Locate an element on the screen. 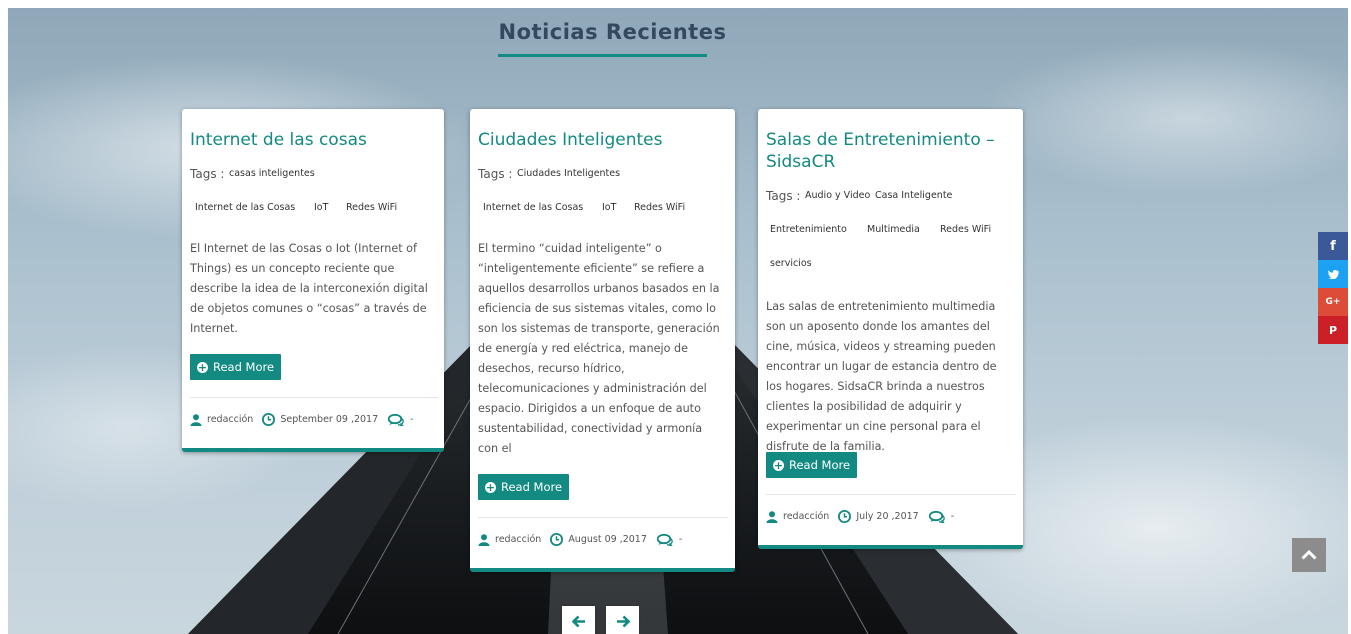 This screenshot has height=634, width=1351. chevron-up-icon is located at coordinates (1309, 555).